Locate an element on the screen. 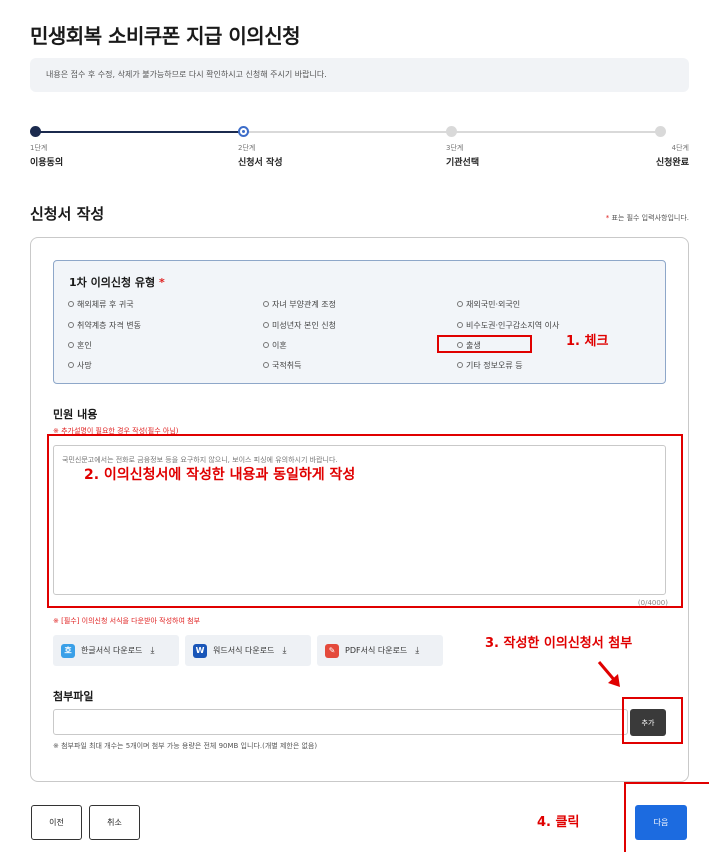 Image resolution: width=722 pixels, height=858 pixels. next-button: 다음 is located at coordinates (661, 822).